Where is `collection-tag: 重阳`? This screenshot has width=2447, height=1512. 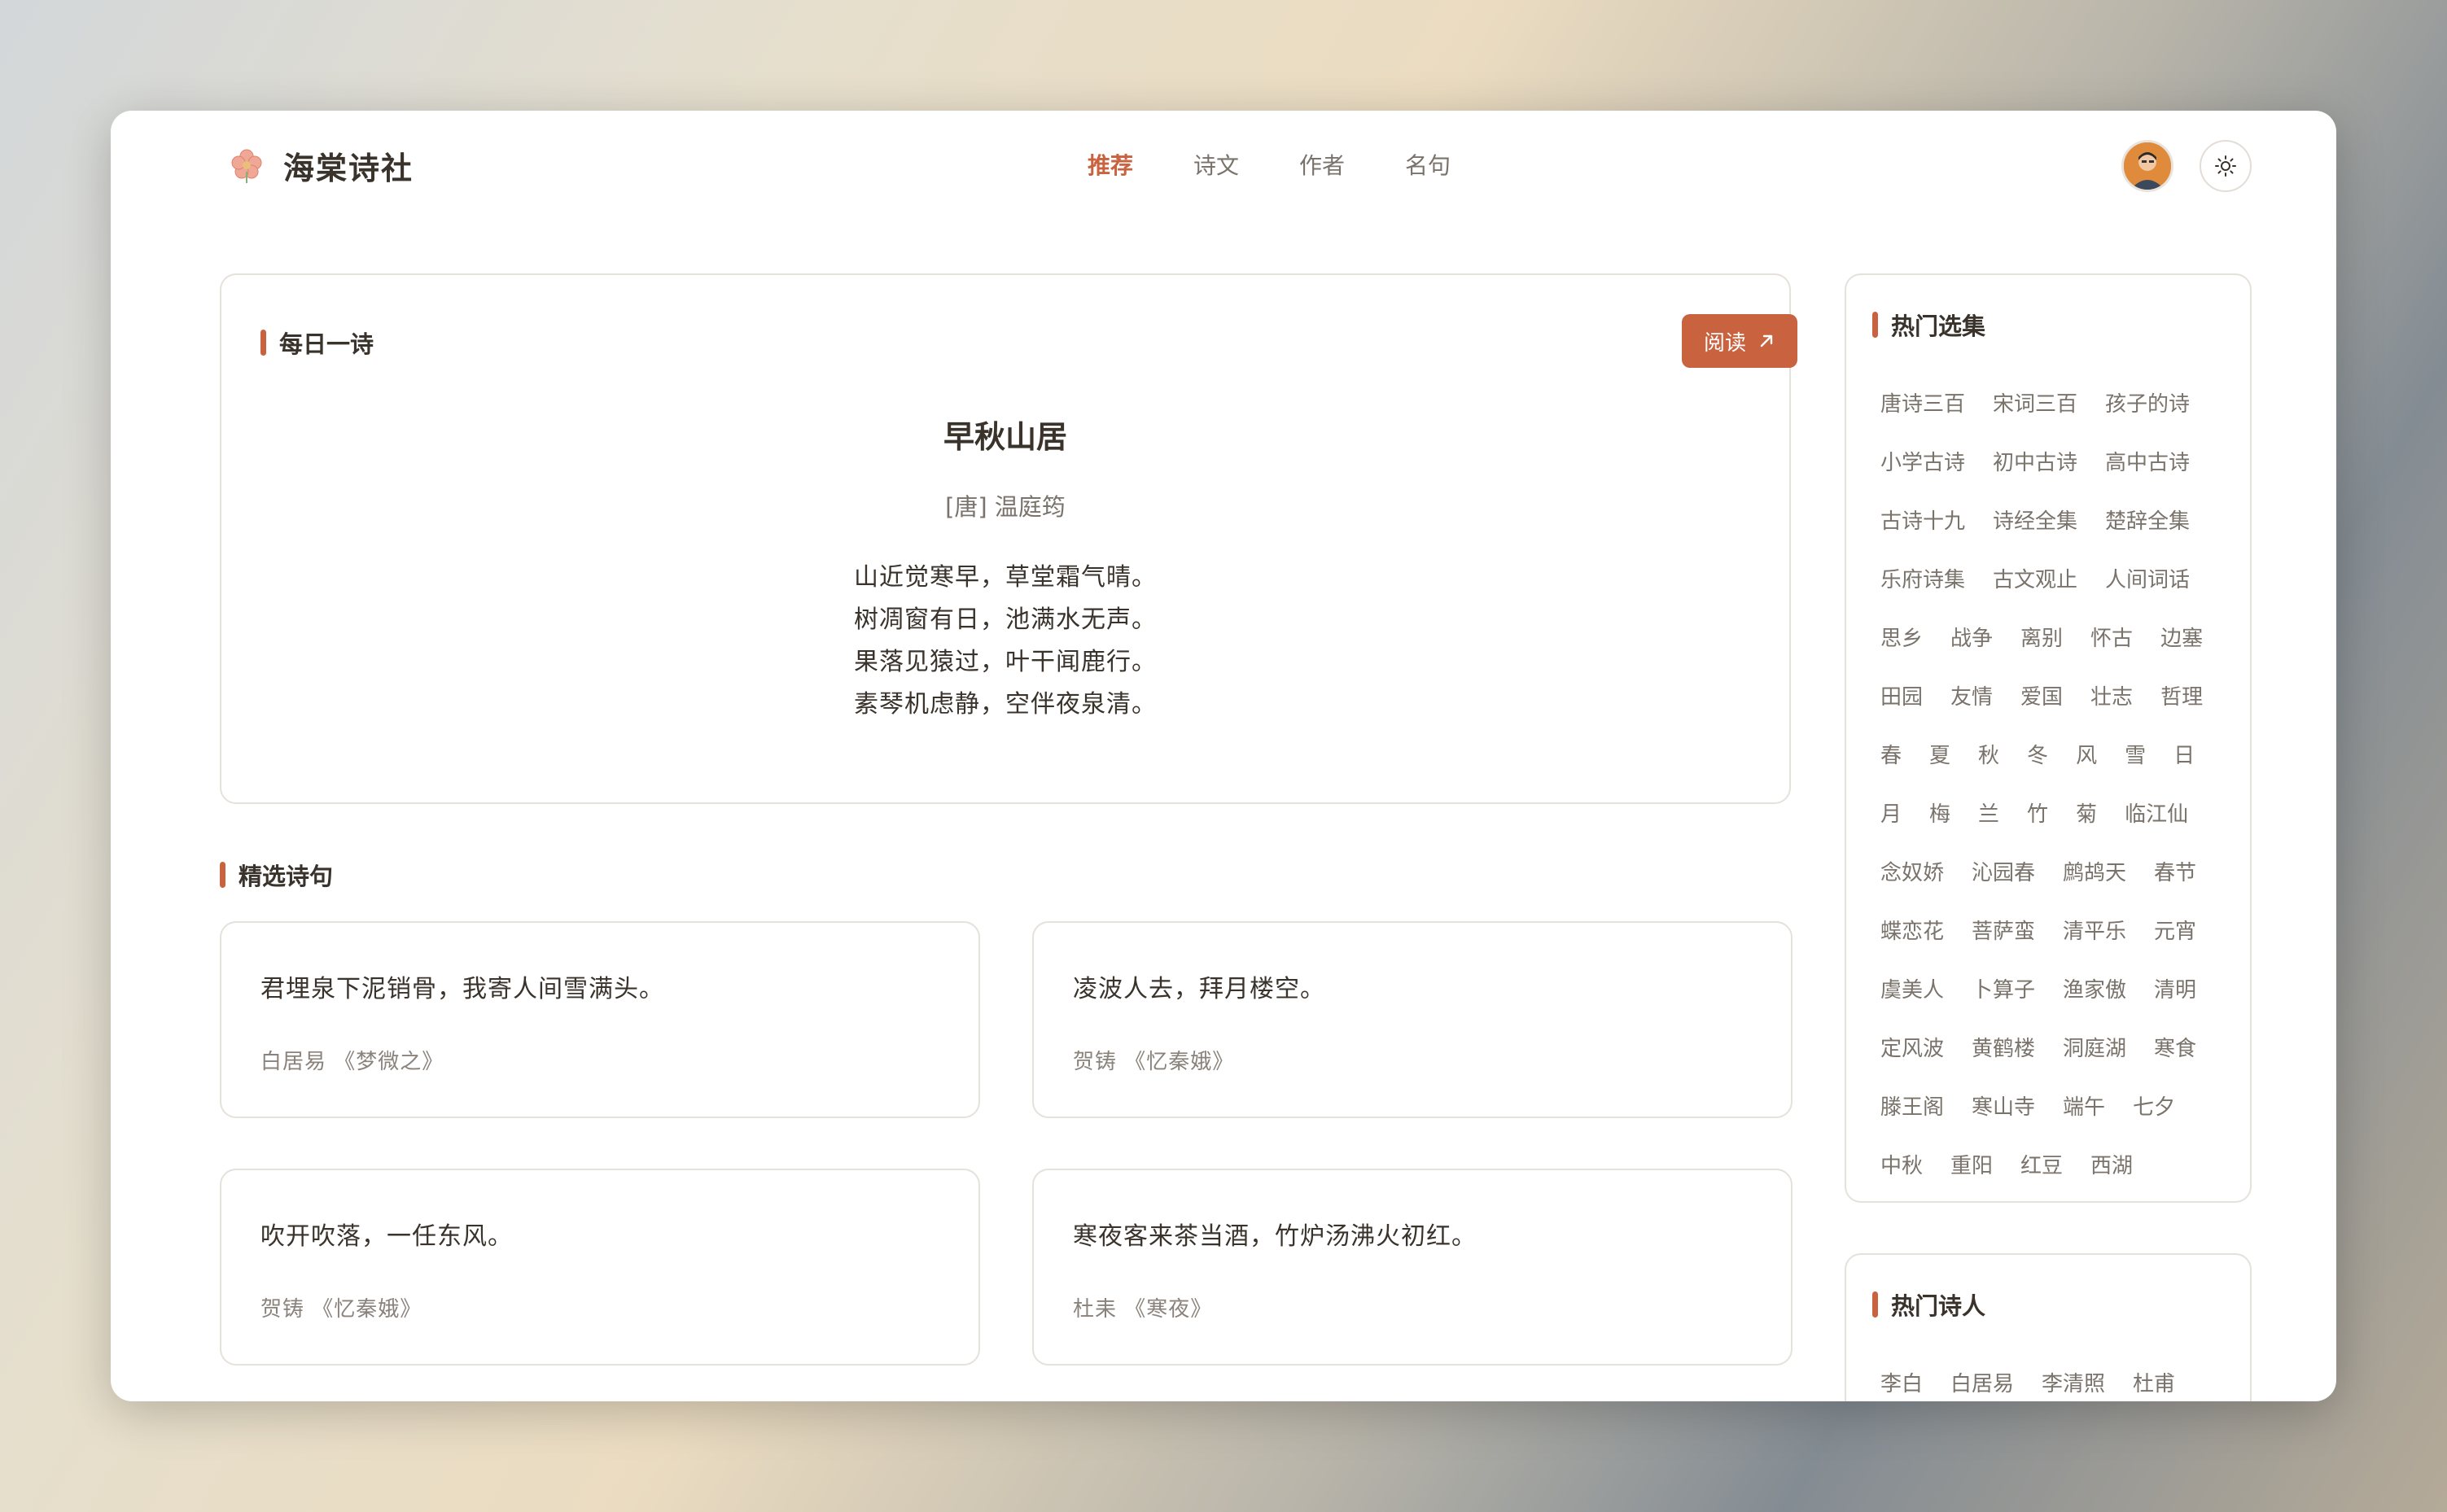
collection-tag: 重阳 is located at coordinates (1972, 1164).